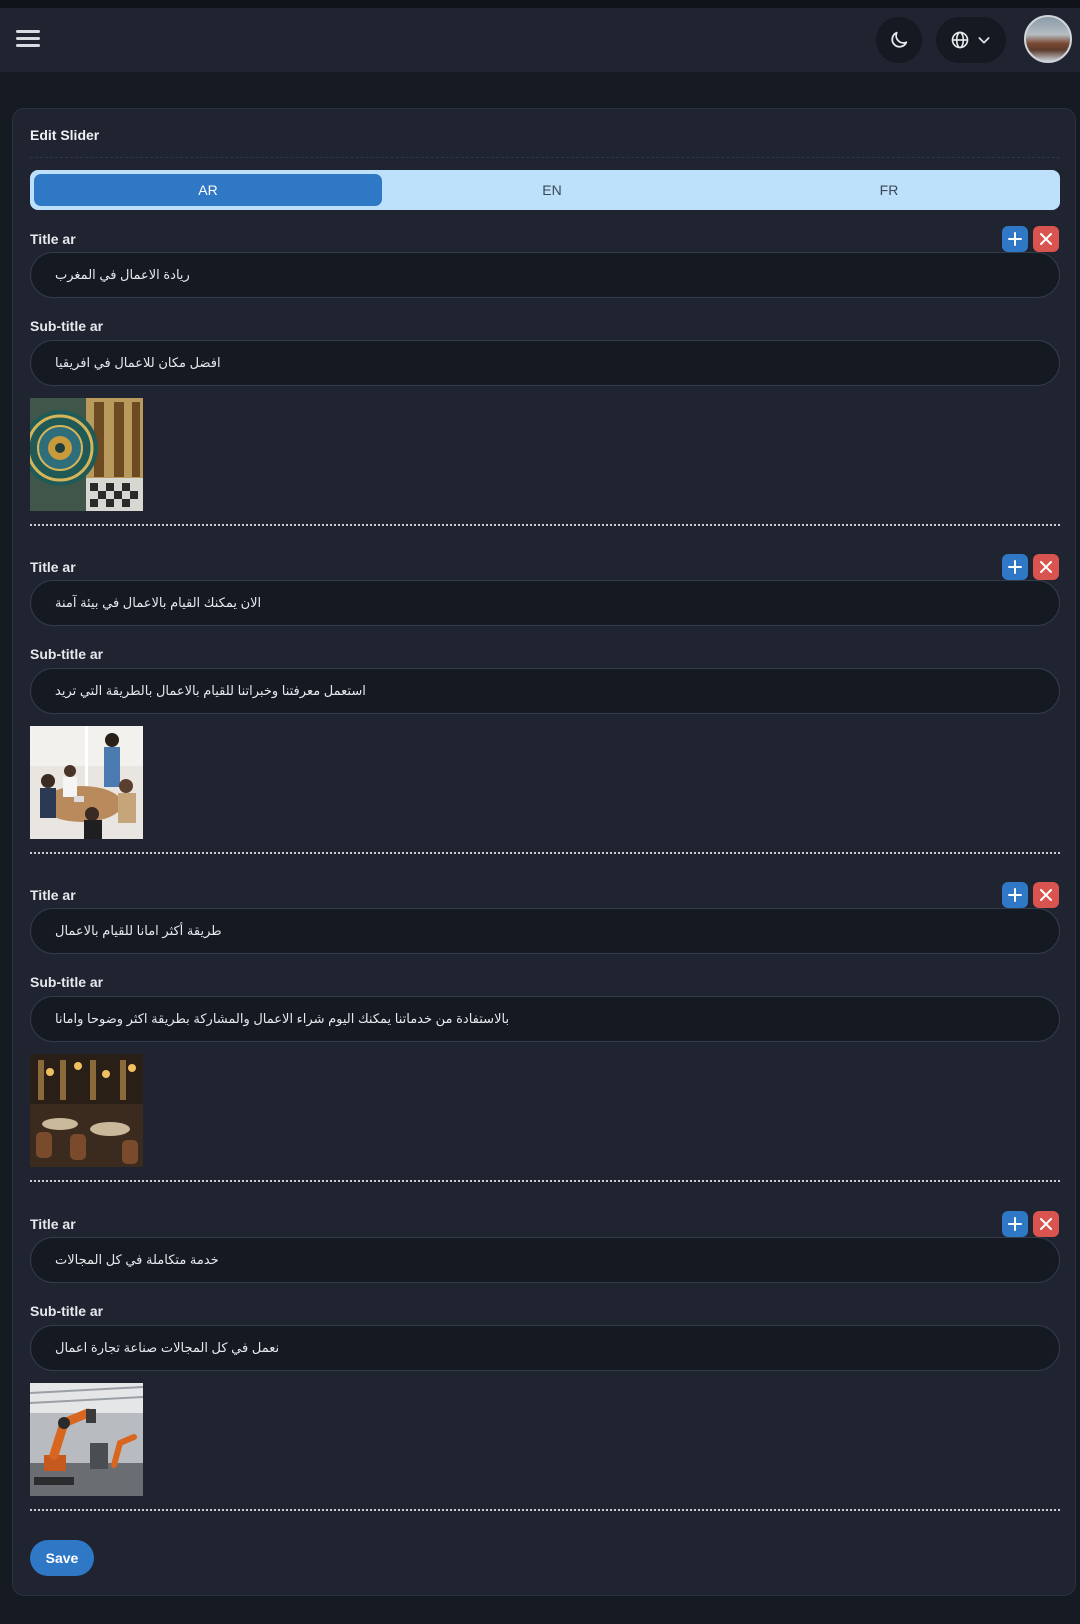 This screenshot has width=1080, height=1624. I want to click on language-tabs: AR EN FR, so click(545, 190).